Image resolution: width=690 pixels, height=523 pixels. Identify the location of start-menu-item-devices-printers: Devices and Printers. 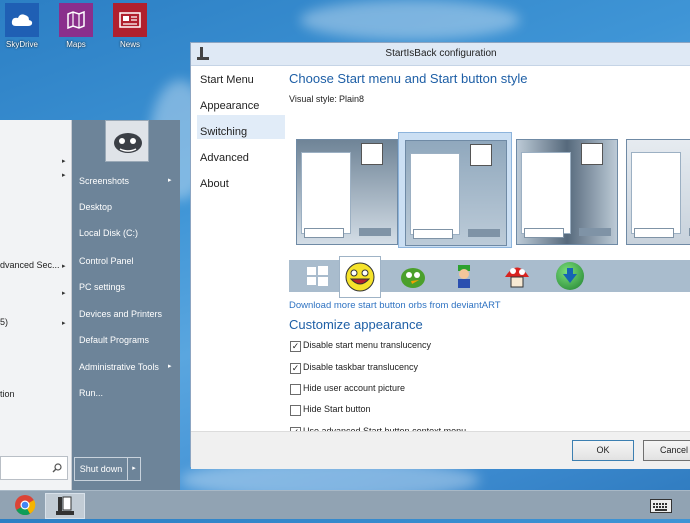
(120, 314).